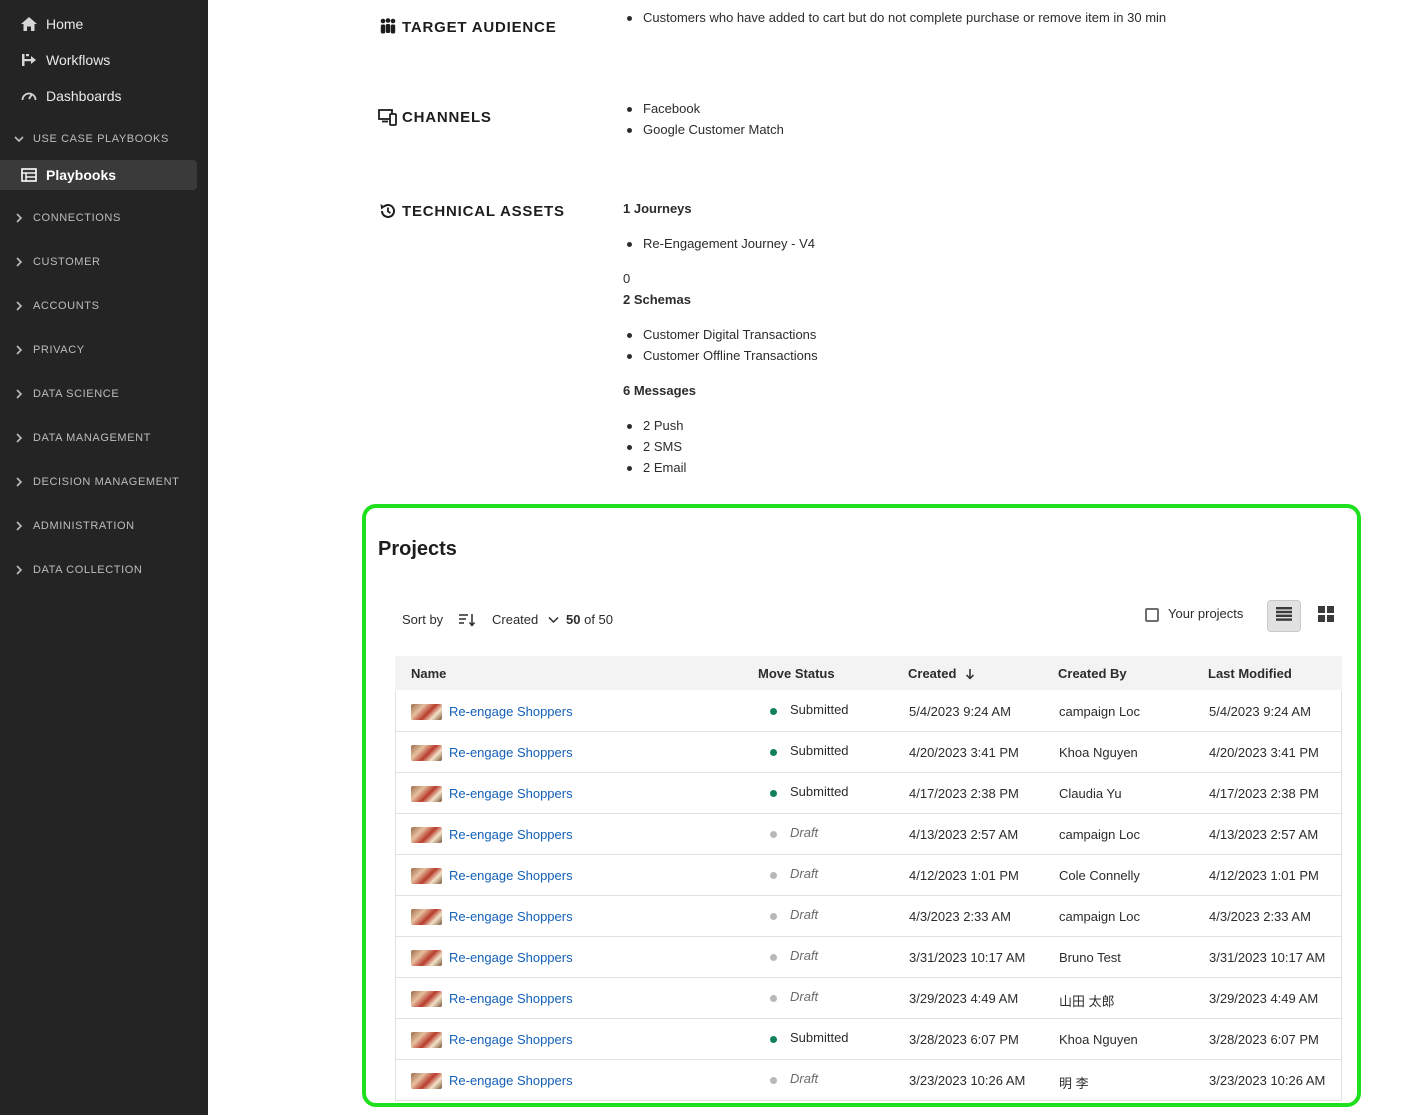  I want to click on created-date: 4/3/2023 2:33 AM, so click(960, 916).